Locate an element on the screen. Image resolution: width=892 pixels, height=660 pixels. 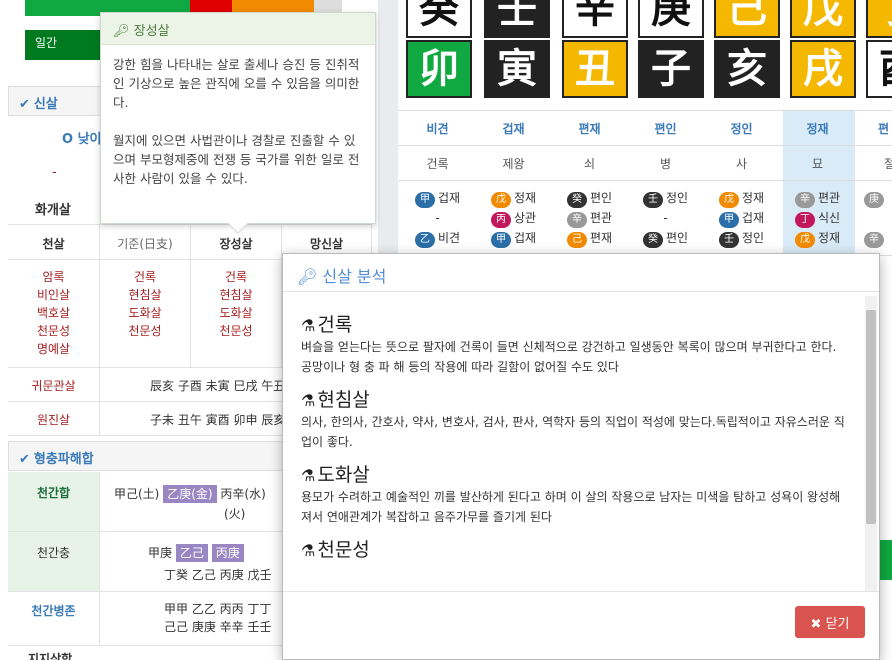
hidden-stem-label: 편관 is located at coordinates (601, 218).